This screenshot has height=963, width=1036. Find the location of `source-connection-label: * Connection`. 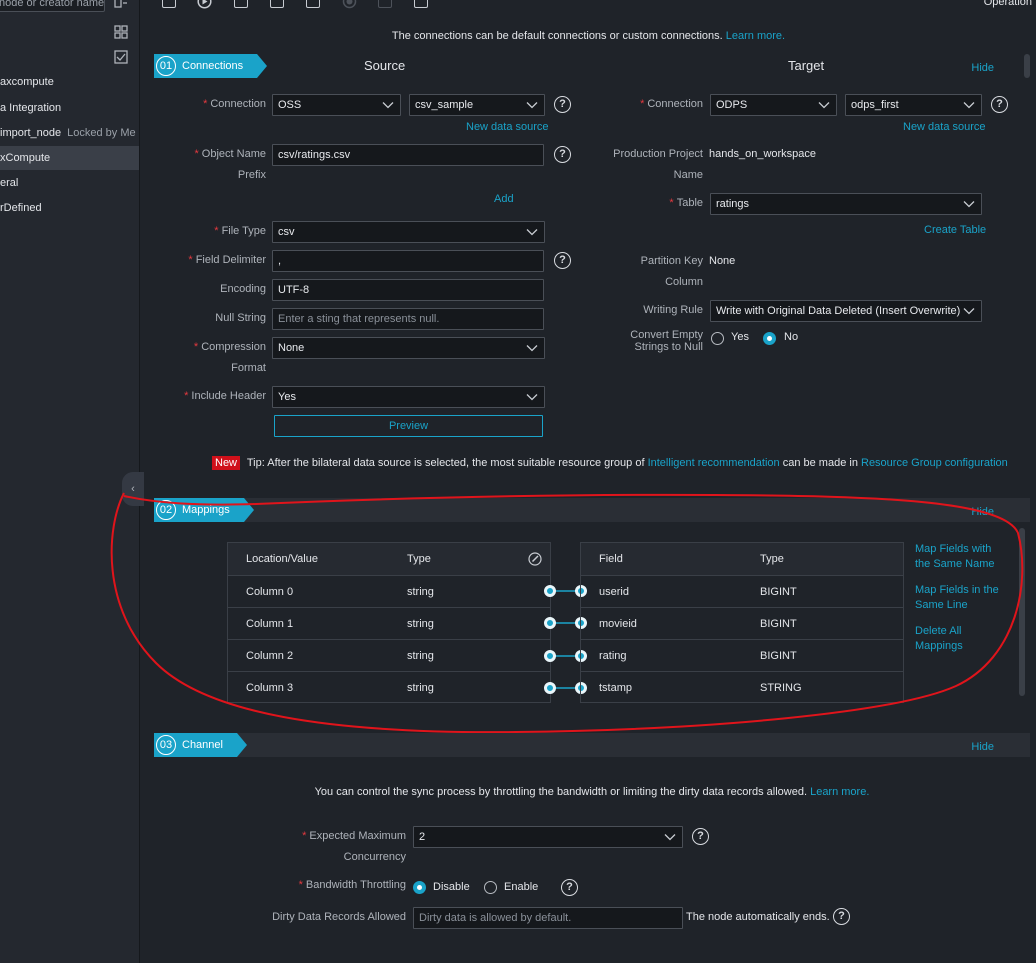

source-connection-label: * Connection is located at coordinates (234, 104).